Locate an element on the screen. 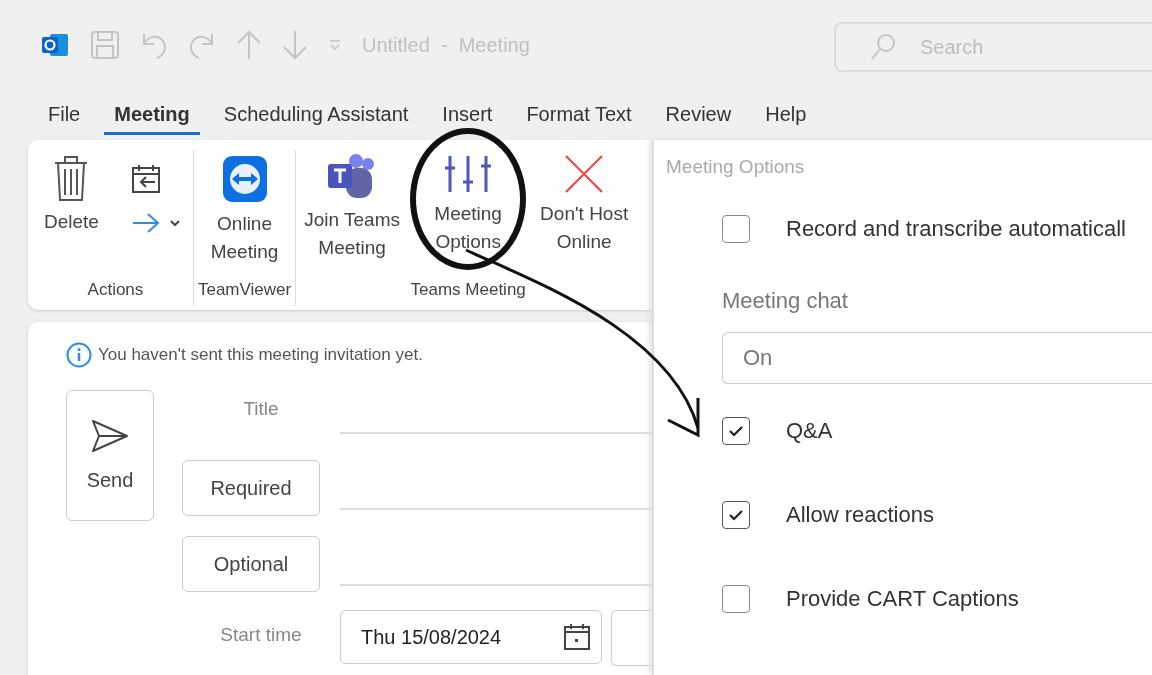 Image resolution: width=1152 pixels, height=675 pixels. join-teams-button: Join Teams Meeting is located at coordinates (352, 208).